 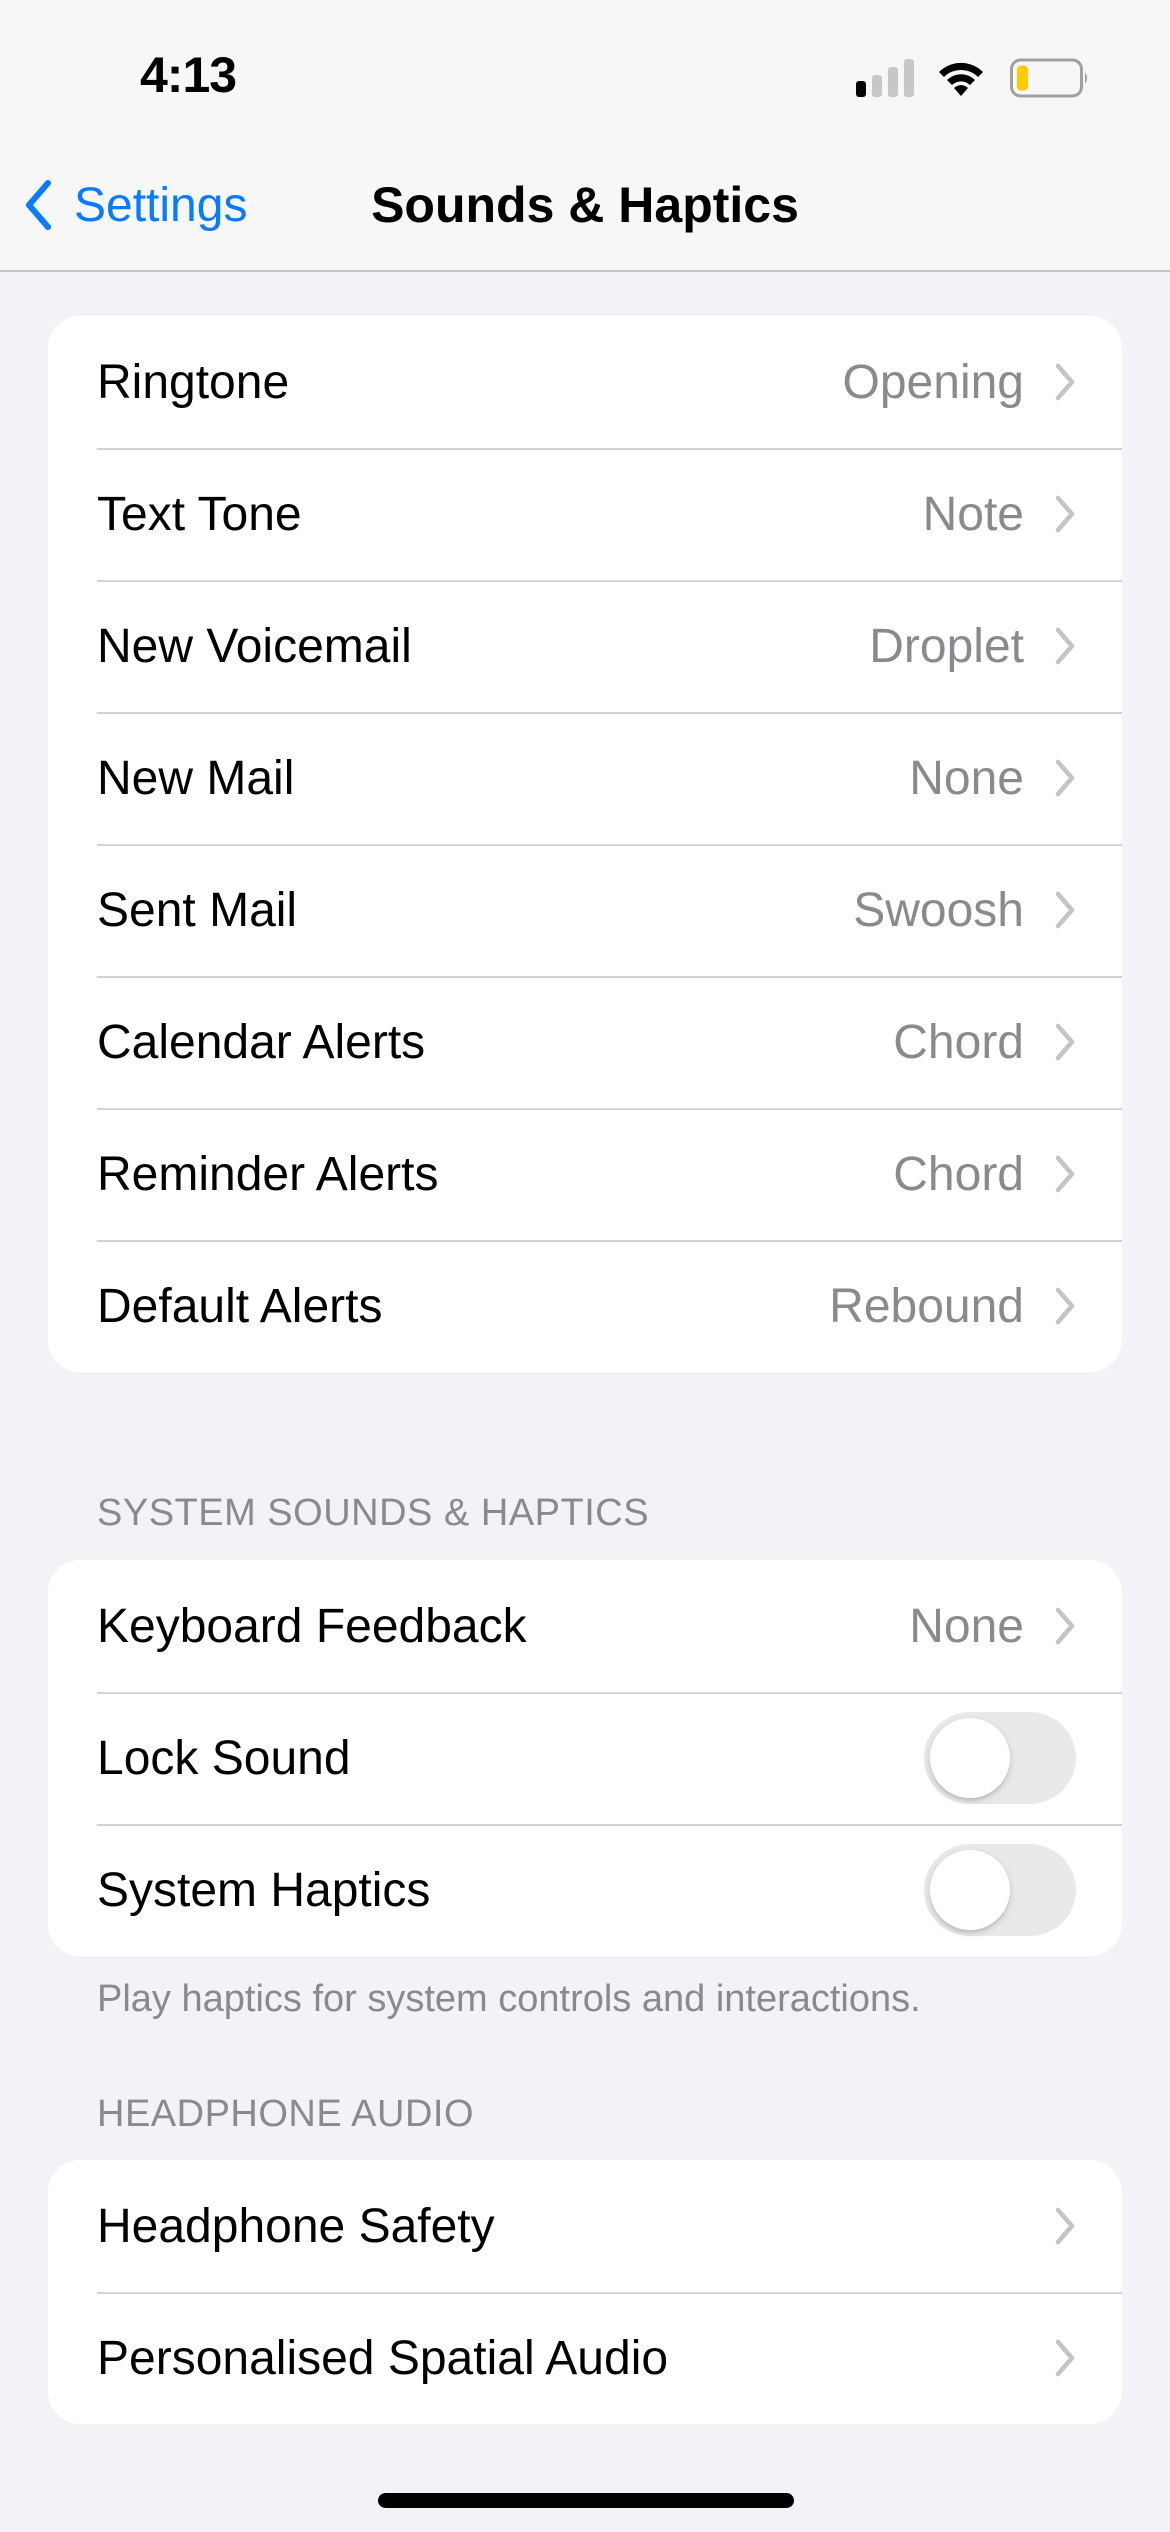 I want to click on sound-row-text-tone: Text Tone Note, so click(x=585, y=514).